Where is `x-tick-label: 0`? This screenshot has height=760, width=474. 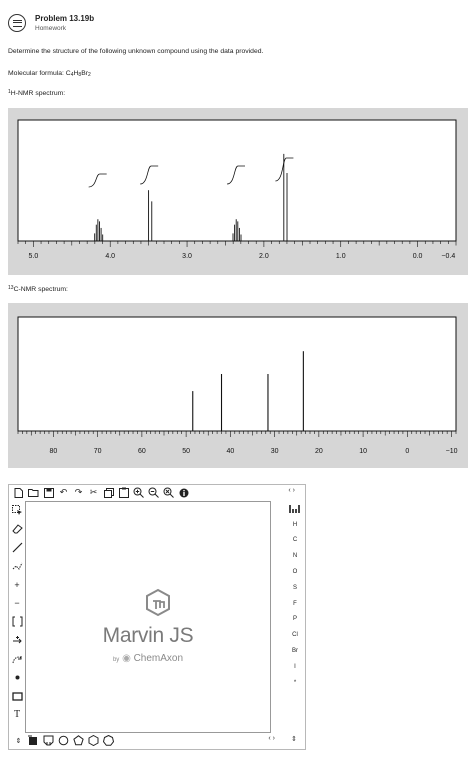
x-tick-label: 0 is located at coordinates (407, 451).